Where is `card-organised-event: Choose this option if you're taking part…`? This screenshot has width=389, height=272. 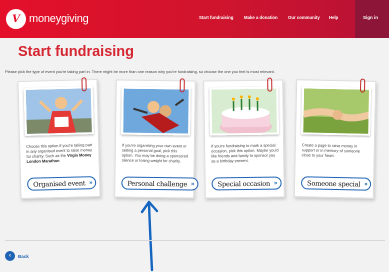
card-organised-event: Choose this option if you're taking part… is located at coordinates (59, 138).